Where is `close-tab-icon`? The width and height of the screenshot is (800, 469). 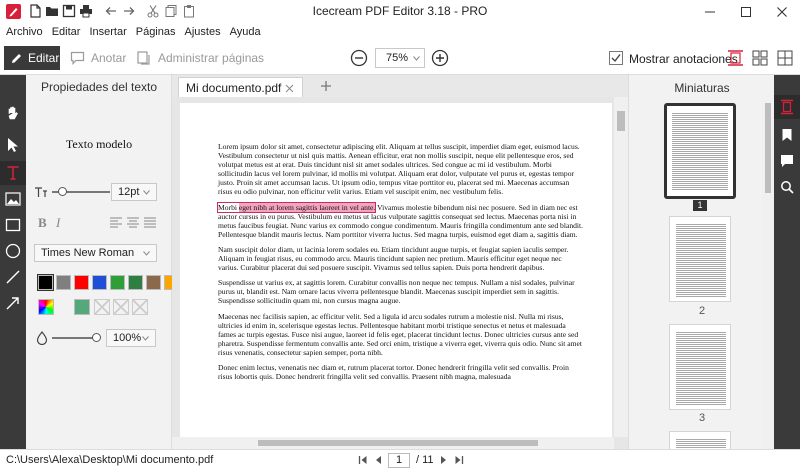
close-tab-icon is located at coordinates (289, 88).